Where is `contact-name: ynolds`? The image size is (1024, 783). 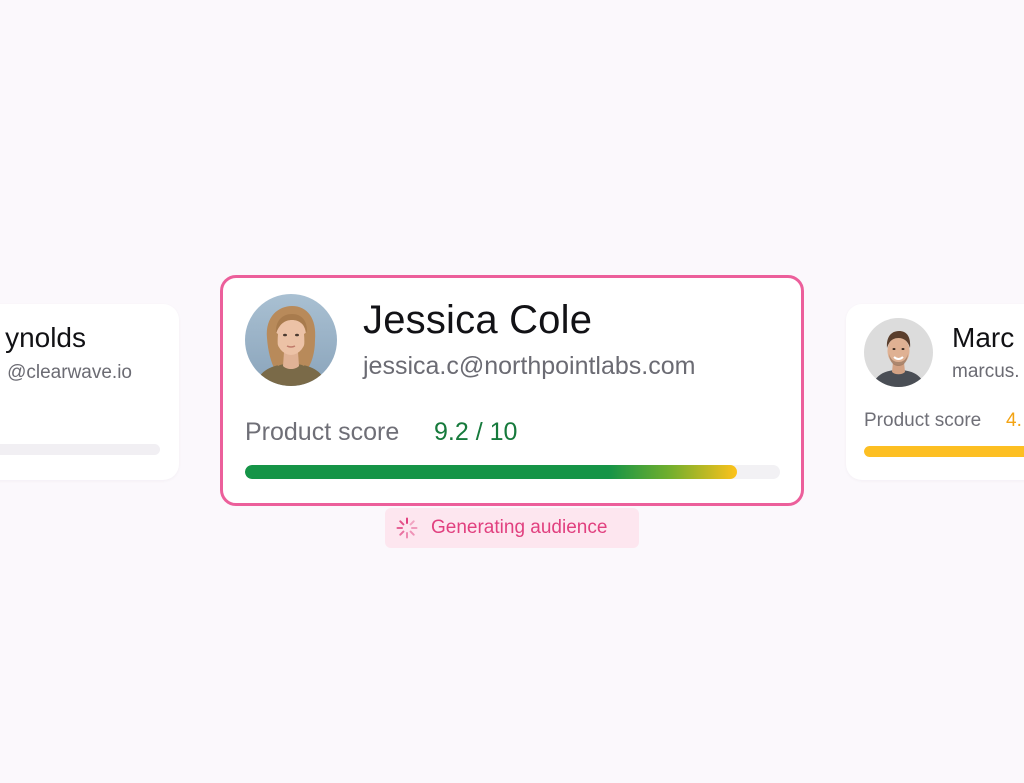 contact-name: ynolds is located at coordinates (45, 337).